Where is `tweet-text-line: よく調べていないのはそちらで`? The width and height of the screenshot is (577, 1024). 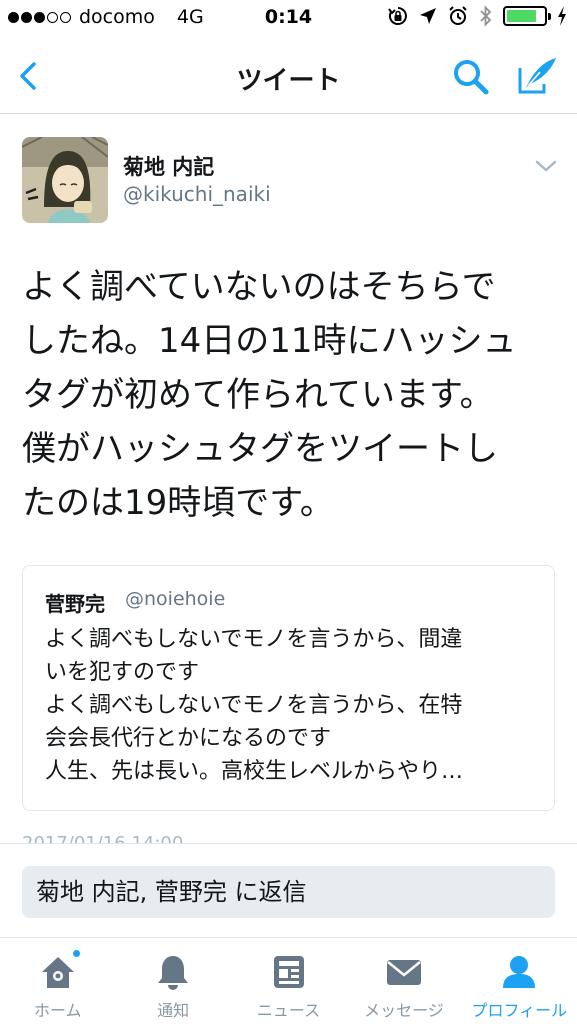 tweet-text-line: よく調べていないのはそちらで is located at coordinates (259, 287).